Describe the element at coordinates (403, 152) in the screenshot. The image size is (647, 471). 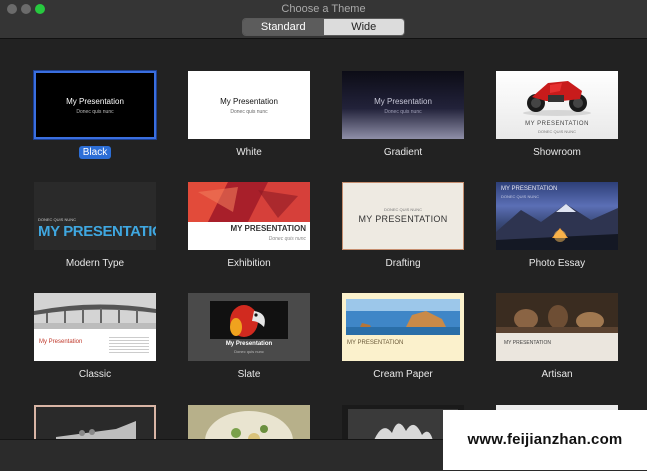
I see `theme-label: Gradient` at that location.